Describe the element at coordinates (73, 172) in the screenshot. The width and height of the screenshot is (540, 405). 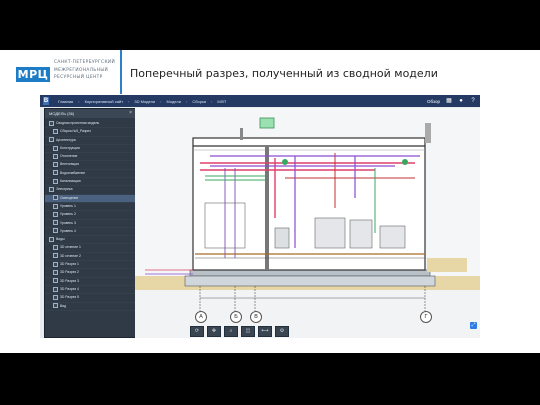
I see `tree-item-label: Водоснабжение` at that location.